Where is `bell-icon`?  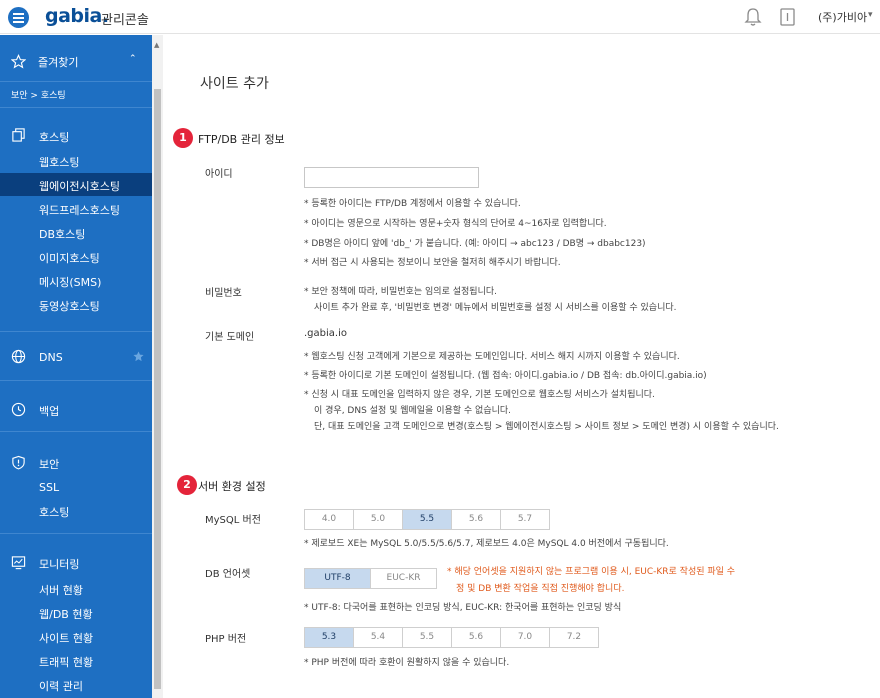 bell-icon is located at coordinates (753, 17).